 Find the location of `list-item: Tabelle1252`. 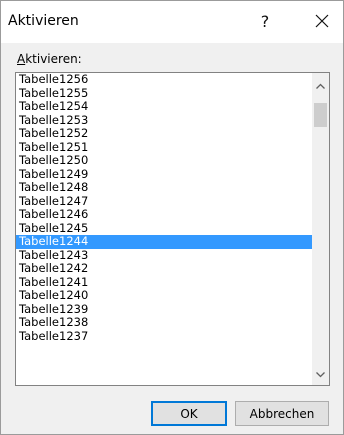

list-item: Tabelle1252 is located at coordinates (168, 134).